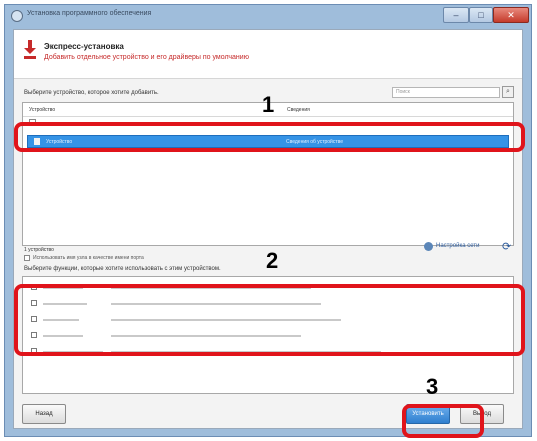 This screenshot has width=537, height=441. What do you see at coordinates (268, 104) in the screenshot?
I see `callout-1: 1` at bounding box center [268, 104].